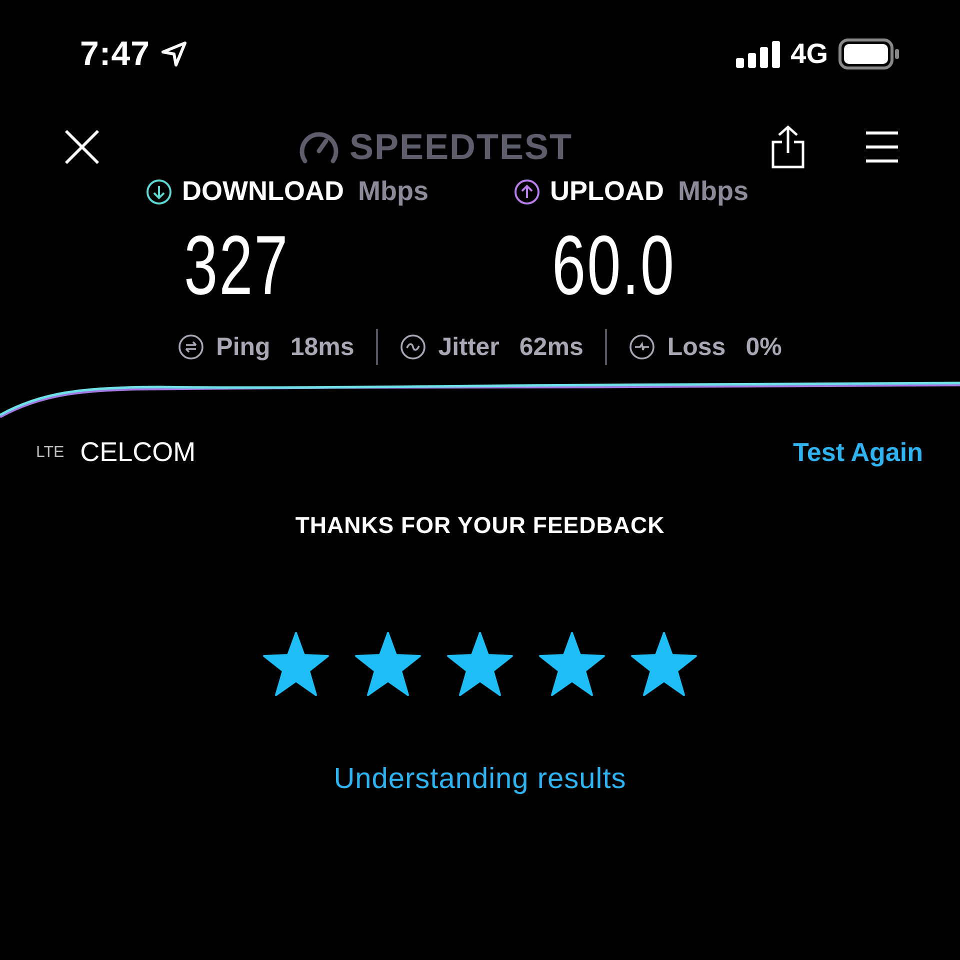  I want to click on star-rating, so click(480, 664).